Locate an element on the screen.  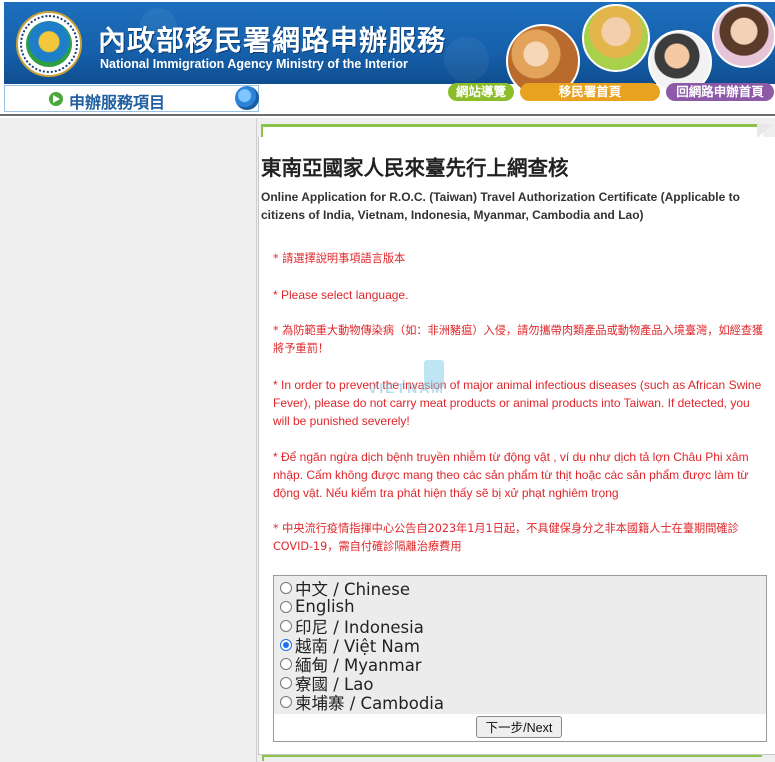
service-items-label: 申辦服務項目 is located at coordinates (117, 102).